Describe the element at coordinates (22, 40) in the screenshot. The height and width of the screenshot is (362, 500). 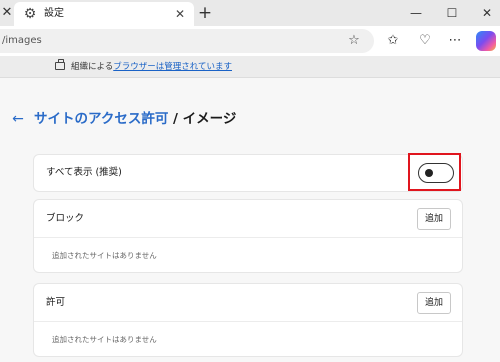
I see `address-text: /images` at that location.